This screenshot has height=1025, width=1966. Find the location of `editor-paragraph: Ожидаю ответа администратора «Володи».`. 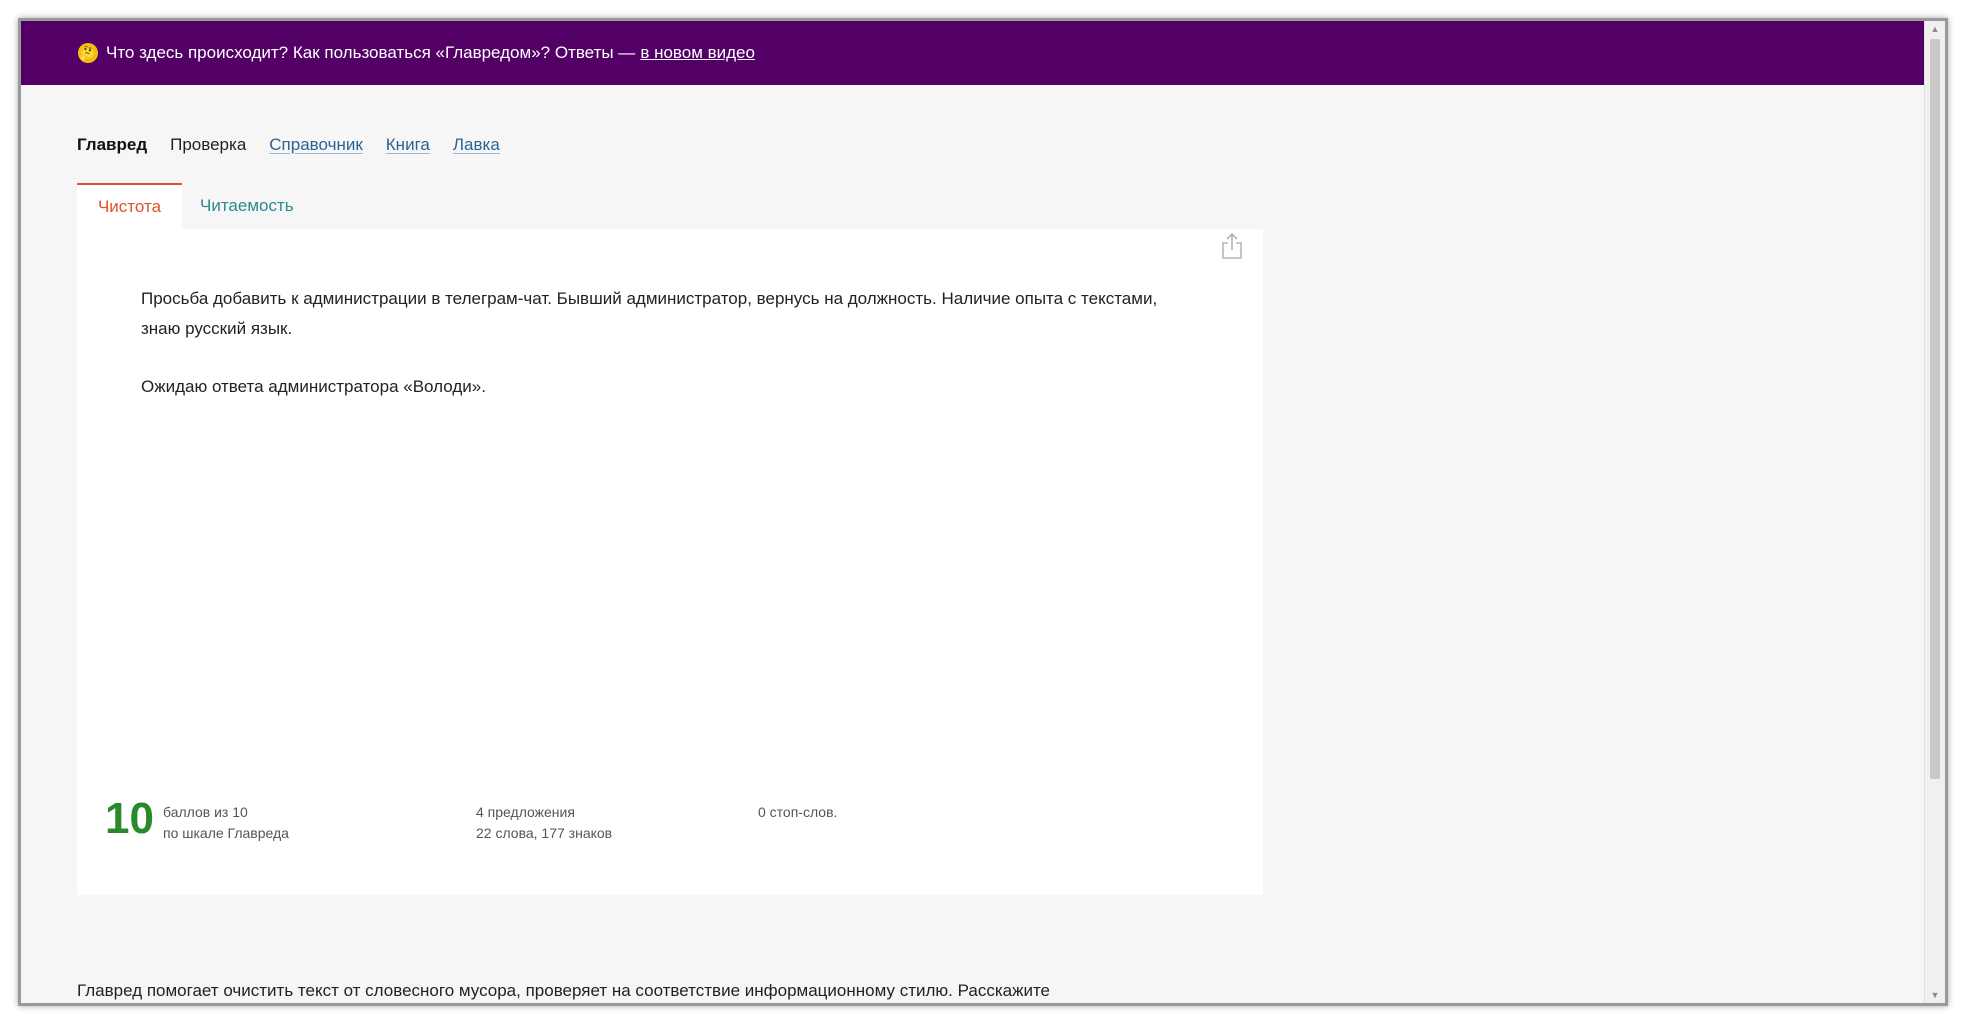

editor-paragraph: Ожидаю ответа администратора «Володи». is located at coordinates (313, 386).